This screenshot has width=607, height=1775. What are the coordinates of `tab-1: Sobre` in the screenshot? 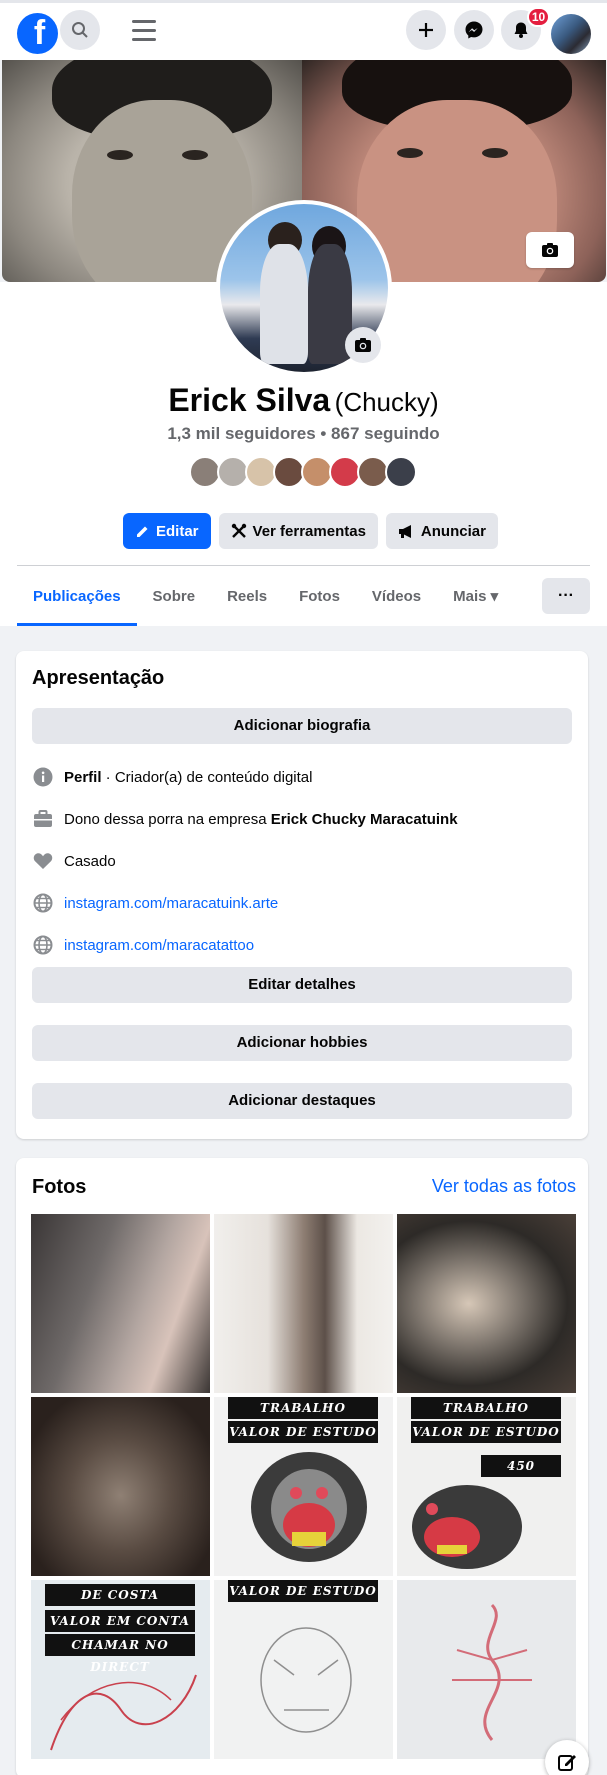 It's located at (174, 596).